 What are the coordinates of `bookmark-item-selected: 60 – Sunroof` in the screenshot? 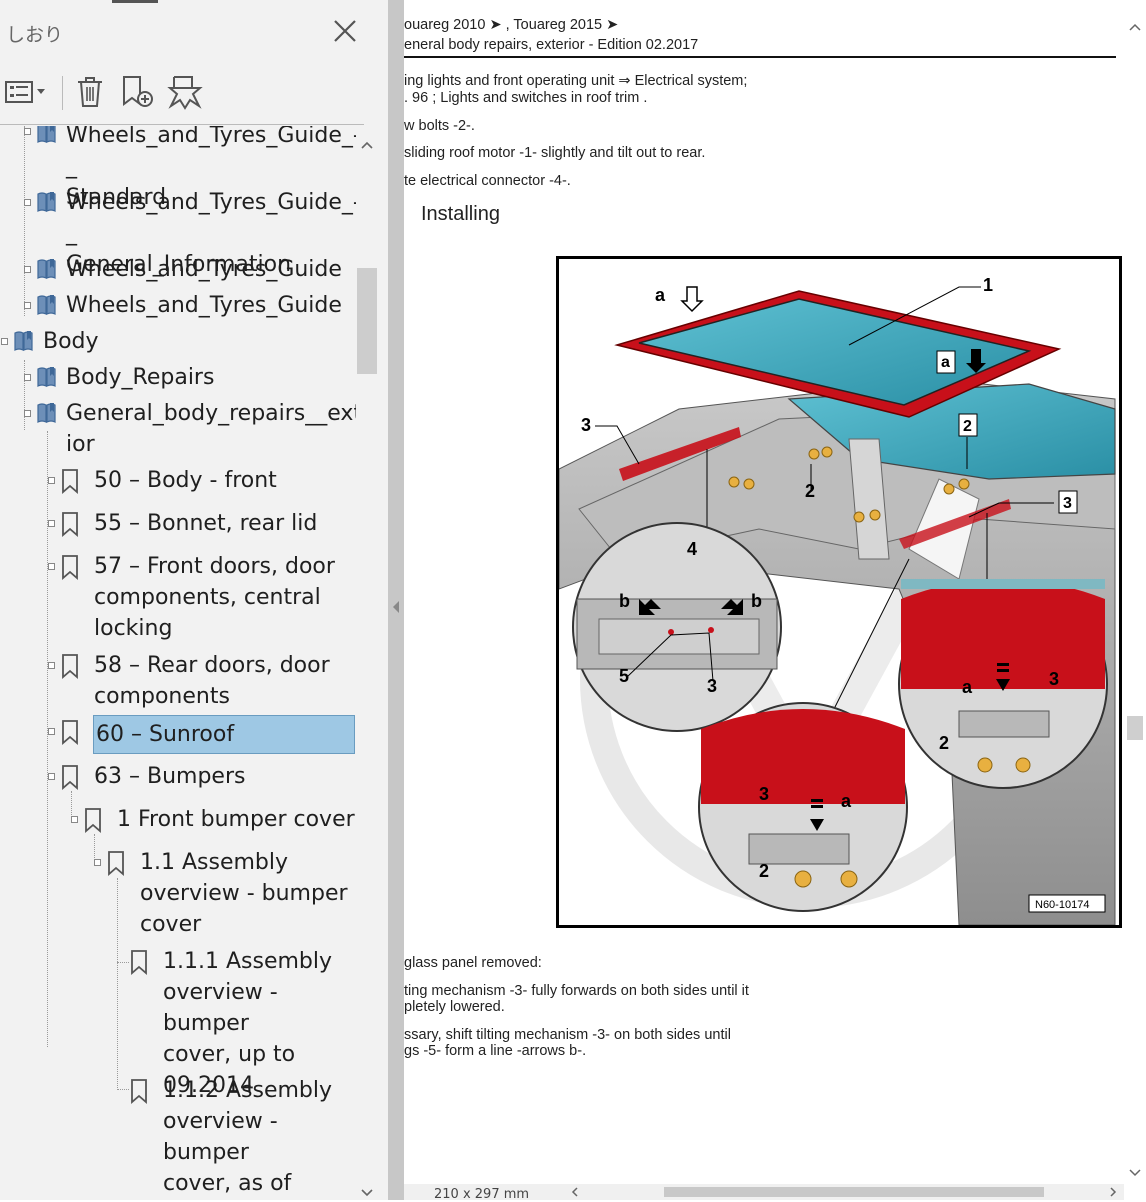 It's located at (201, 734).